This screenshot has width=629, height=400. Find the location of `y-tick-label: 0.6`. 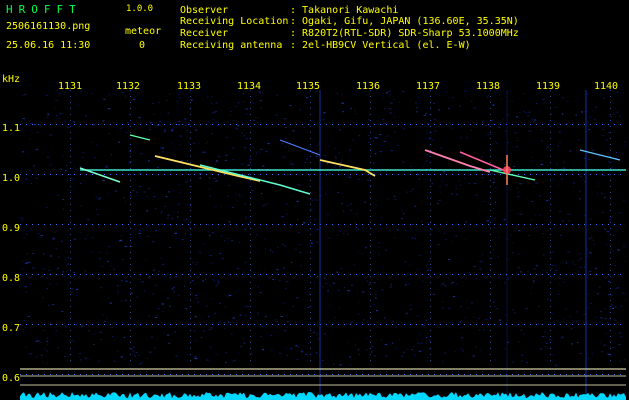

y-tick-label: 0.6 is located at coordinates (11, 378).